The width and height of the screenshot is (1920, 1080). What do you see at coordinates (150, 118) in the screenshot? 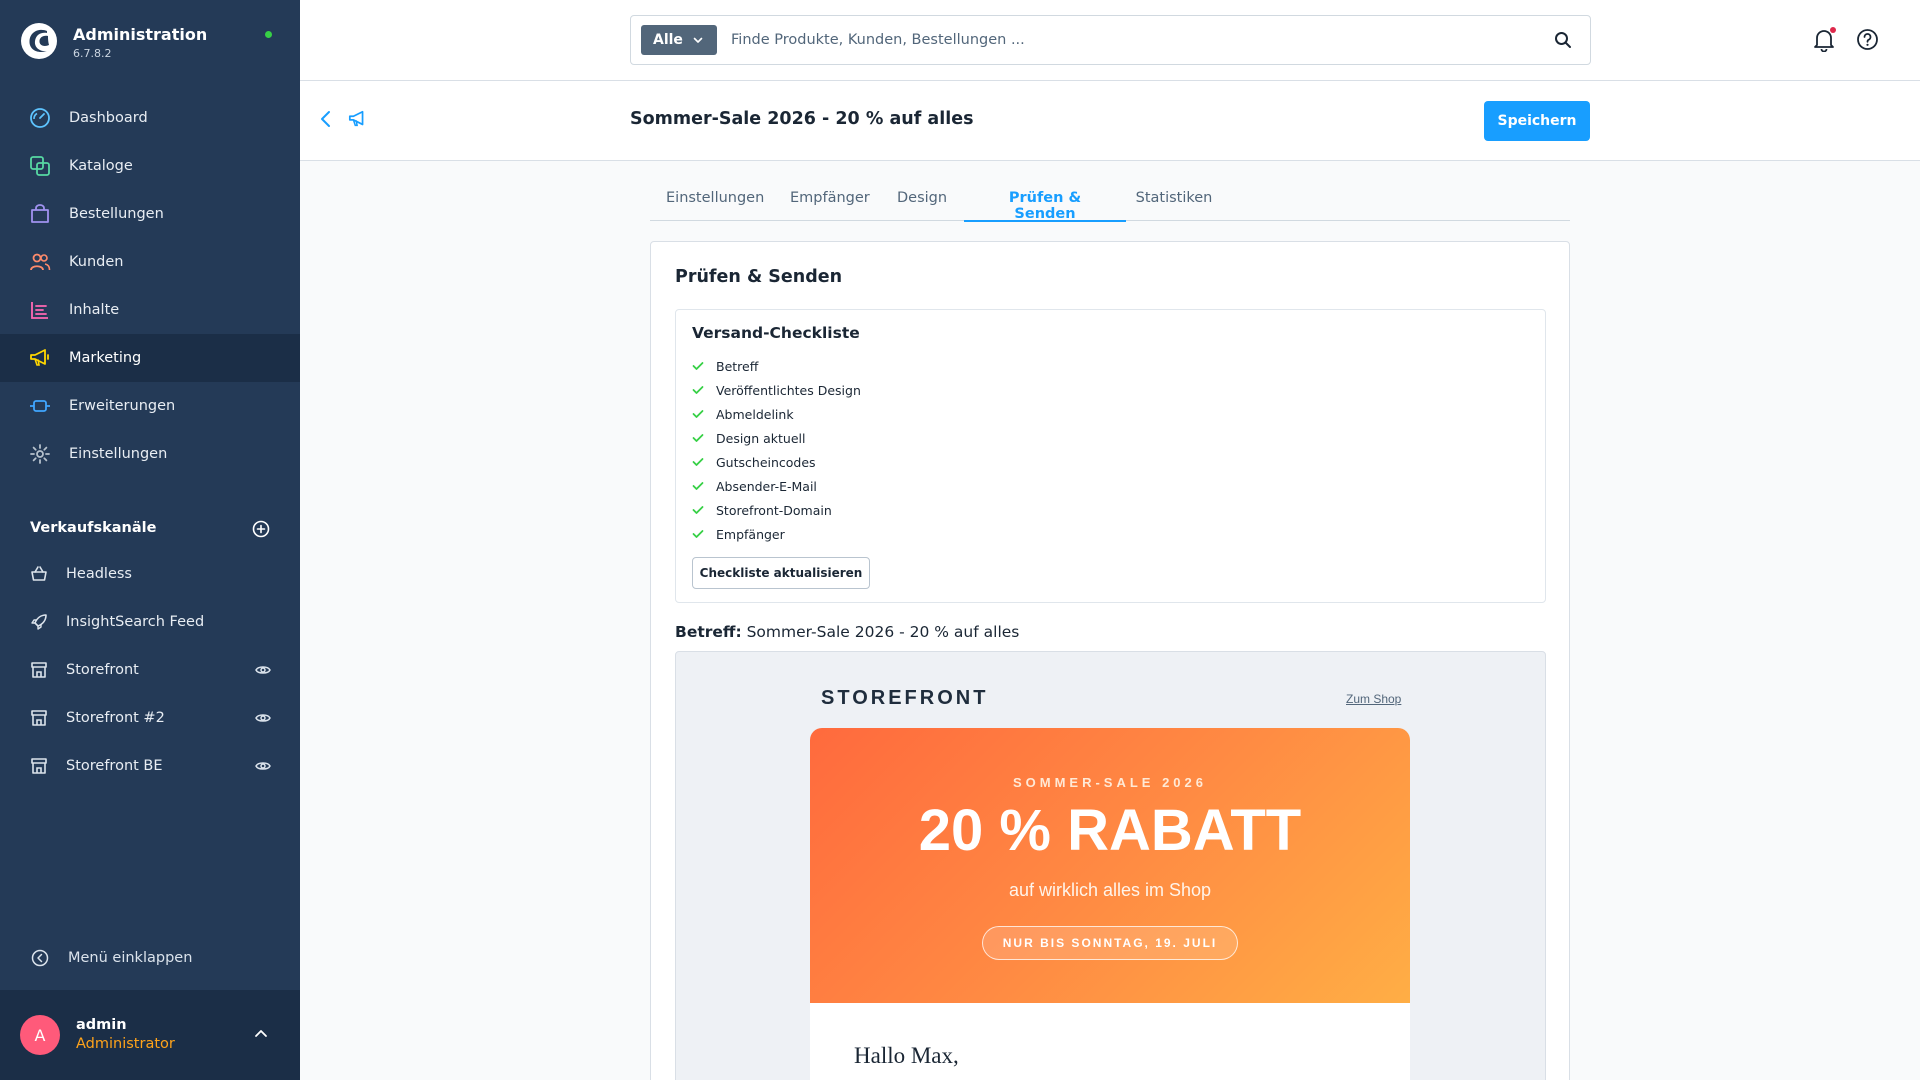
I see `nav-item-dashboard: Dashboard` at bounding box center [150, 118].